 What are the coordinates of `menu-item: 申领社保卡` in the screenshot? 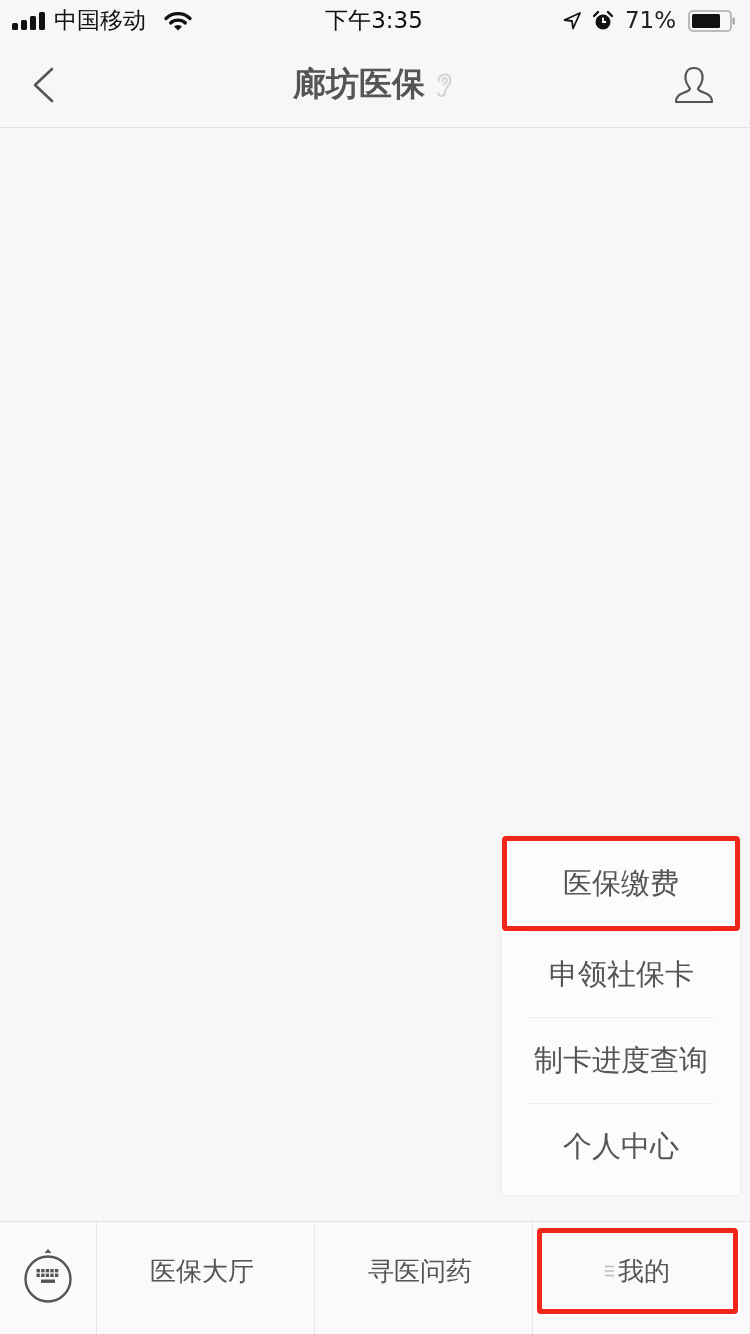 It's located at (621, 974).